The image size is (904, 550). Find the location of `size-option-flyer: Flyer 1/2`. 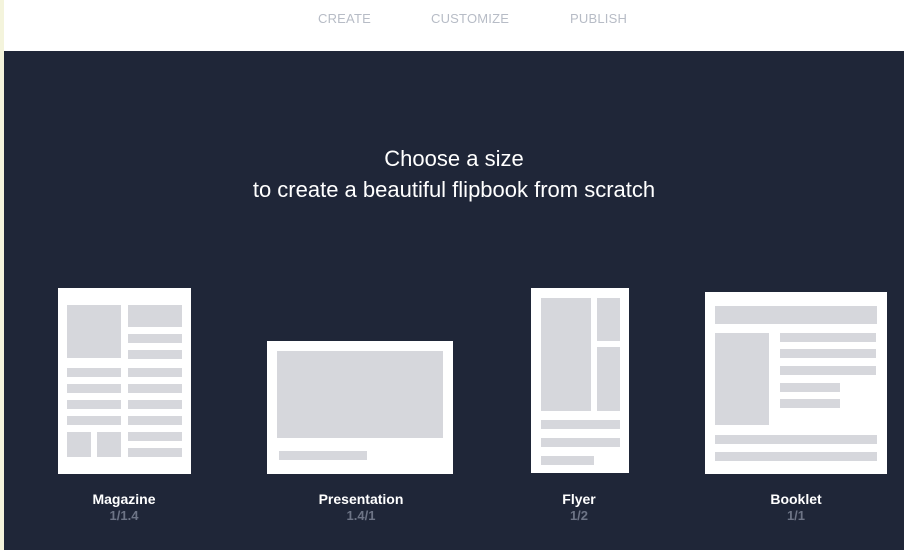

size-option-flyer: Flyer 1/2 is located at coordinates (579, 408).